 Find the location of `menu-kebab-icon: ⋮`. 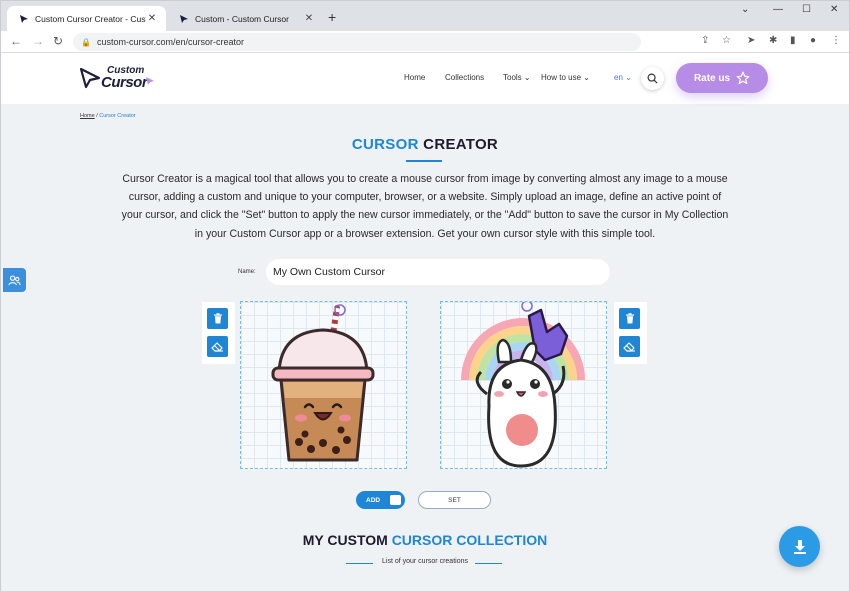

menu-kebab-icon: ⋮ is located at coordinates (836, 40).